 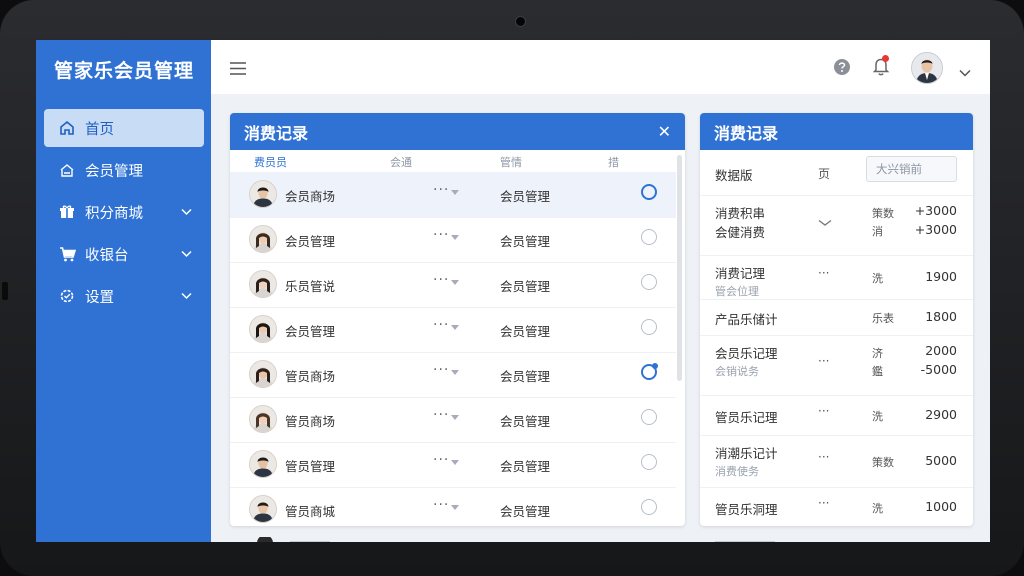 What do you see at coordinates (836, 277) in the screenshot?
I see `summary-row: 消费记理 管会位理 ··· 洗 1900` at bounding box center [836, 277].